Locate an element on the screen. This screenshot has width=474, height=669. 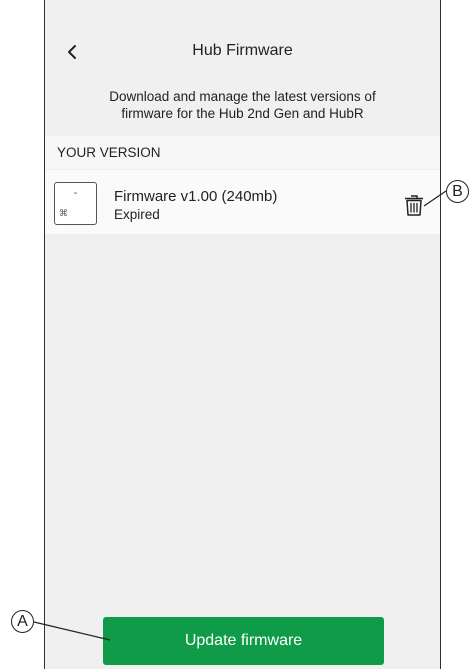
thumb-dash: - is located at coordinates (75, 193).